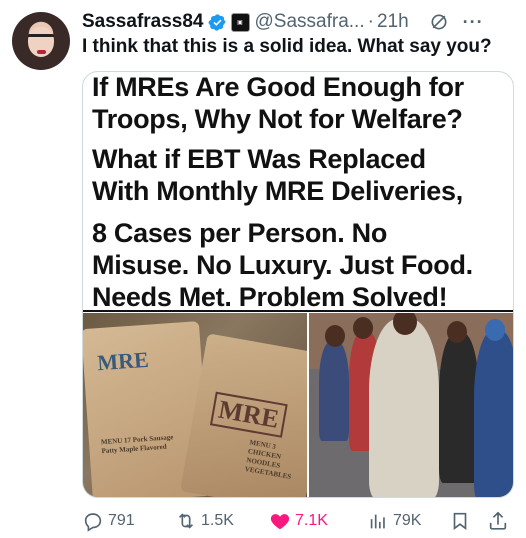 The image size is (526, 538). Describe the element at coordinates (270, 297) in the screenshot. I see `meme-line: Needs Met. Problem Solved!` at that location.